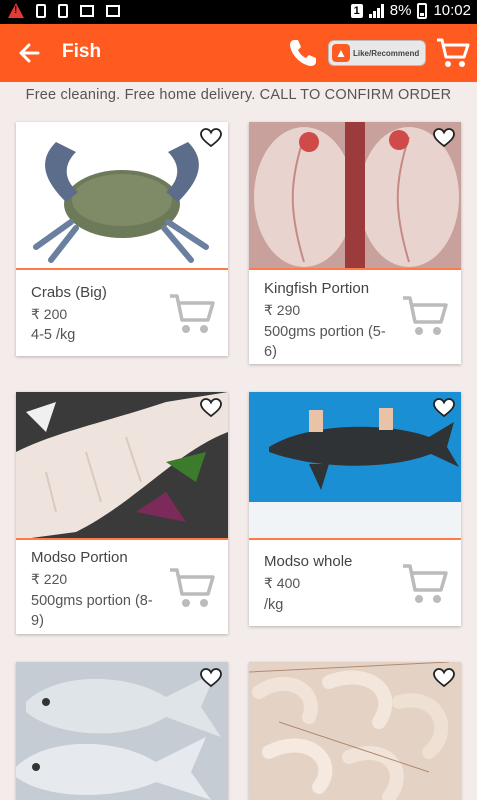  What do you see at coordinates (453, 53) in the screenshot?
I see `cart-icon` at bounding box center [453, 53].